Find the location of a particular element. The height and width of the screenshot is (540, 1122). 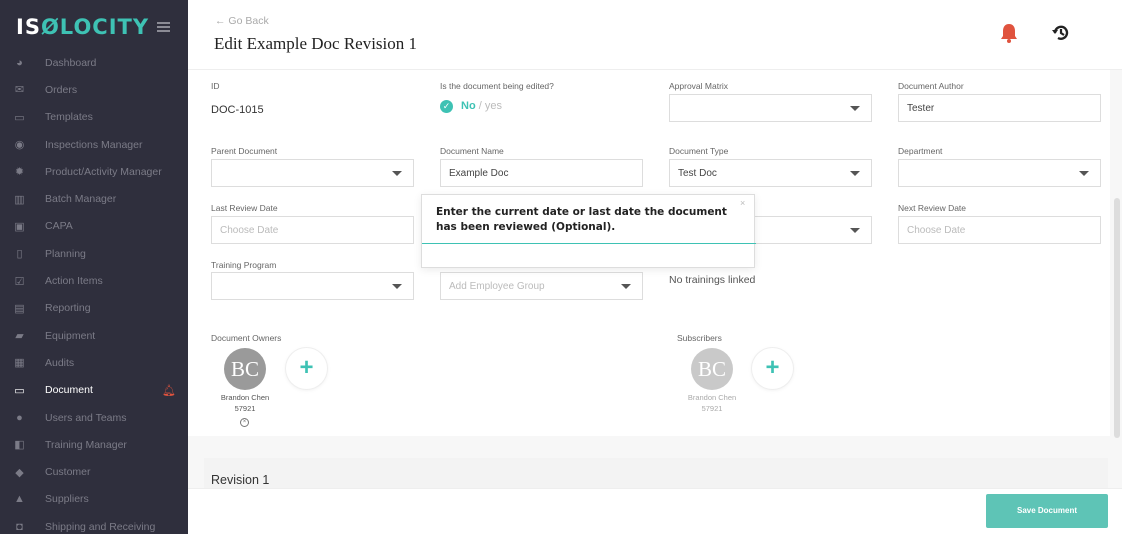

tooltip-divider is located at coordinates (589, 243).